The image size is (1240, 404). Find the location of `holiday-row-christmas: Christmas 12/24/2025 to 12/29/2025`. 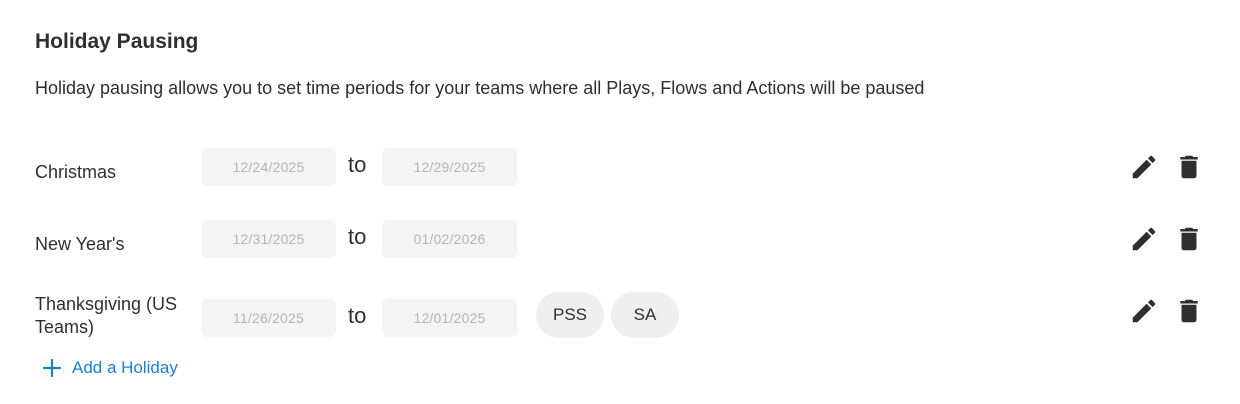

holiday-row-christmas: Christmas 12/24/2025 to 12/29/2025 is located at coordinates (620, 178).